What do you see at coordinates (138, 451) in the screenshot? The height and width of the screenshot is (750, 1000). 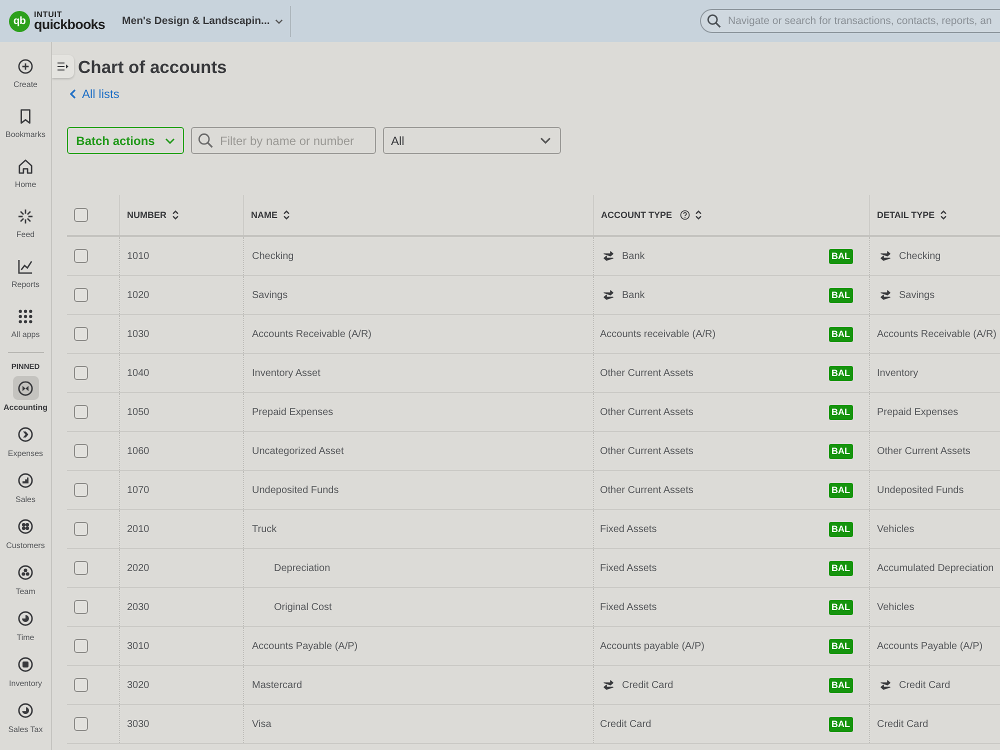 I see `account-number: 1060` at bounding box center [138, 451].